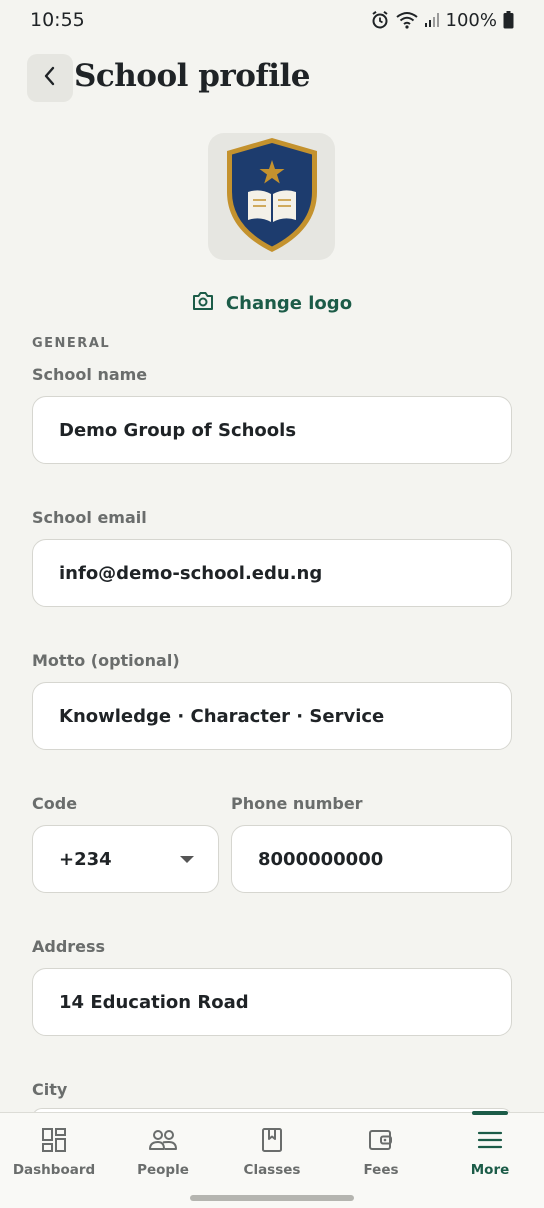  I want to click on school-email-value: info@demo-school.edu.ng, so click(191, 573).